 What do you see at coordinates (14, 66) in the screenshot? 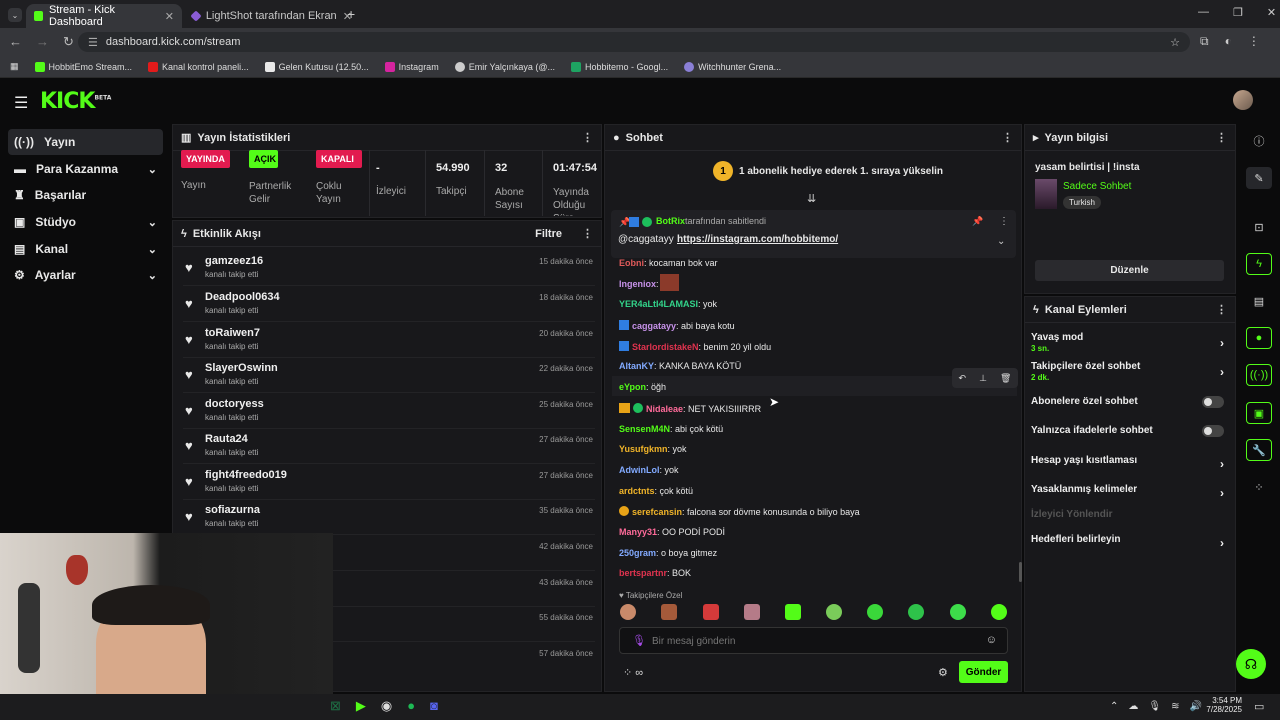
I see `apps-icon: ▦` at bounding box center [14, 66].